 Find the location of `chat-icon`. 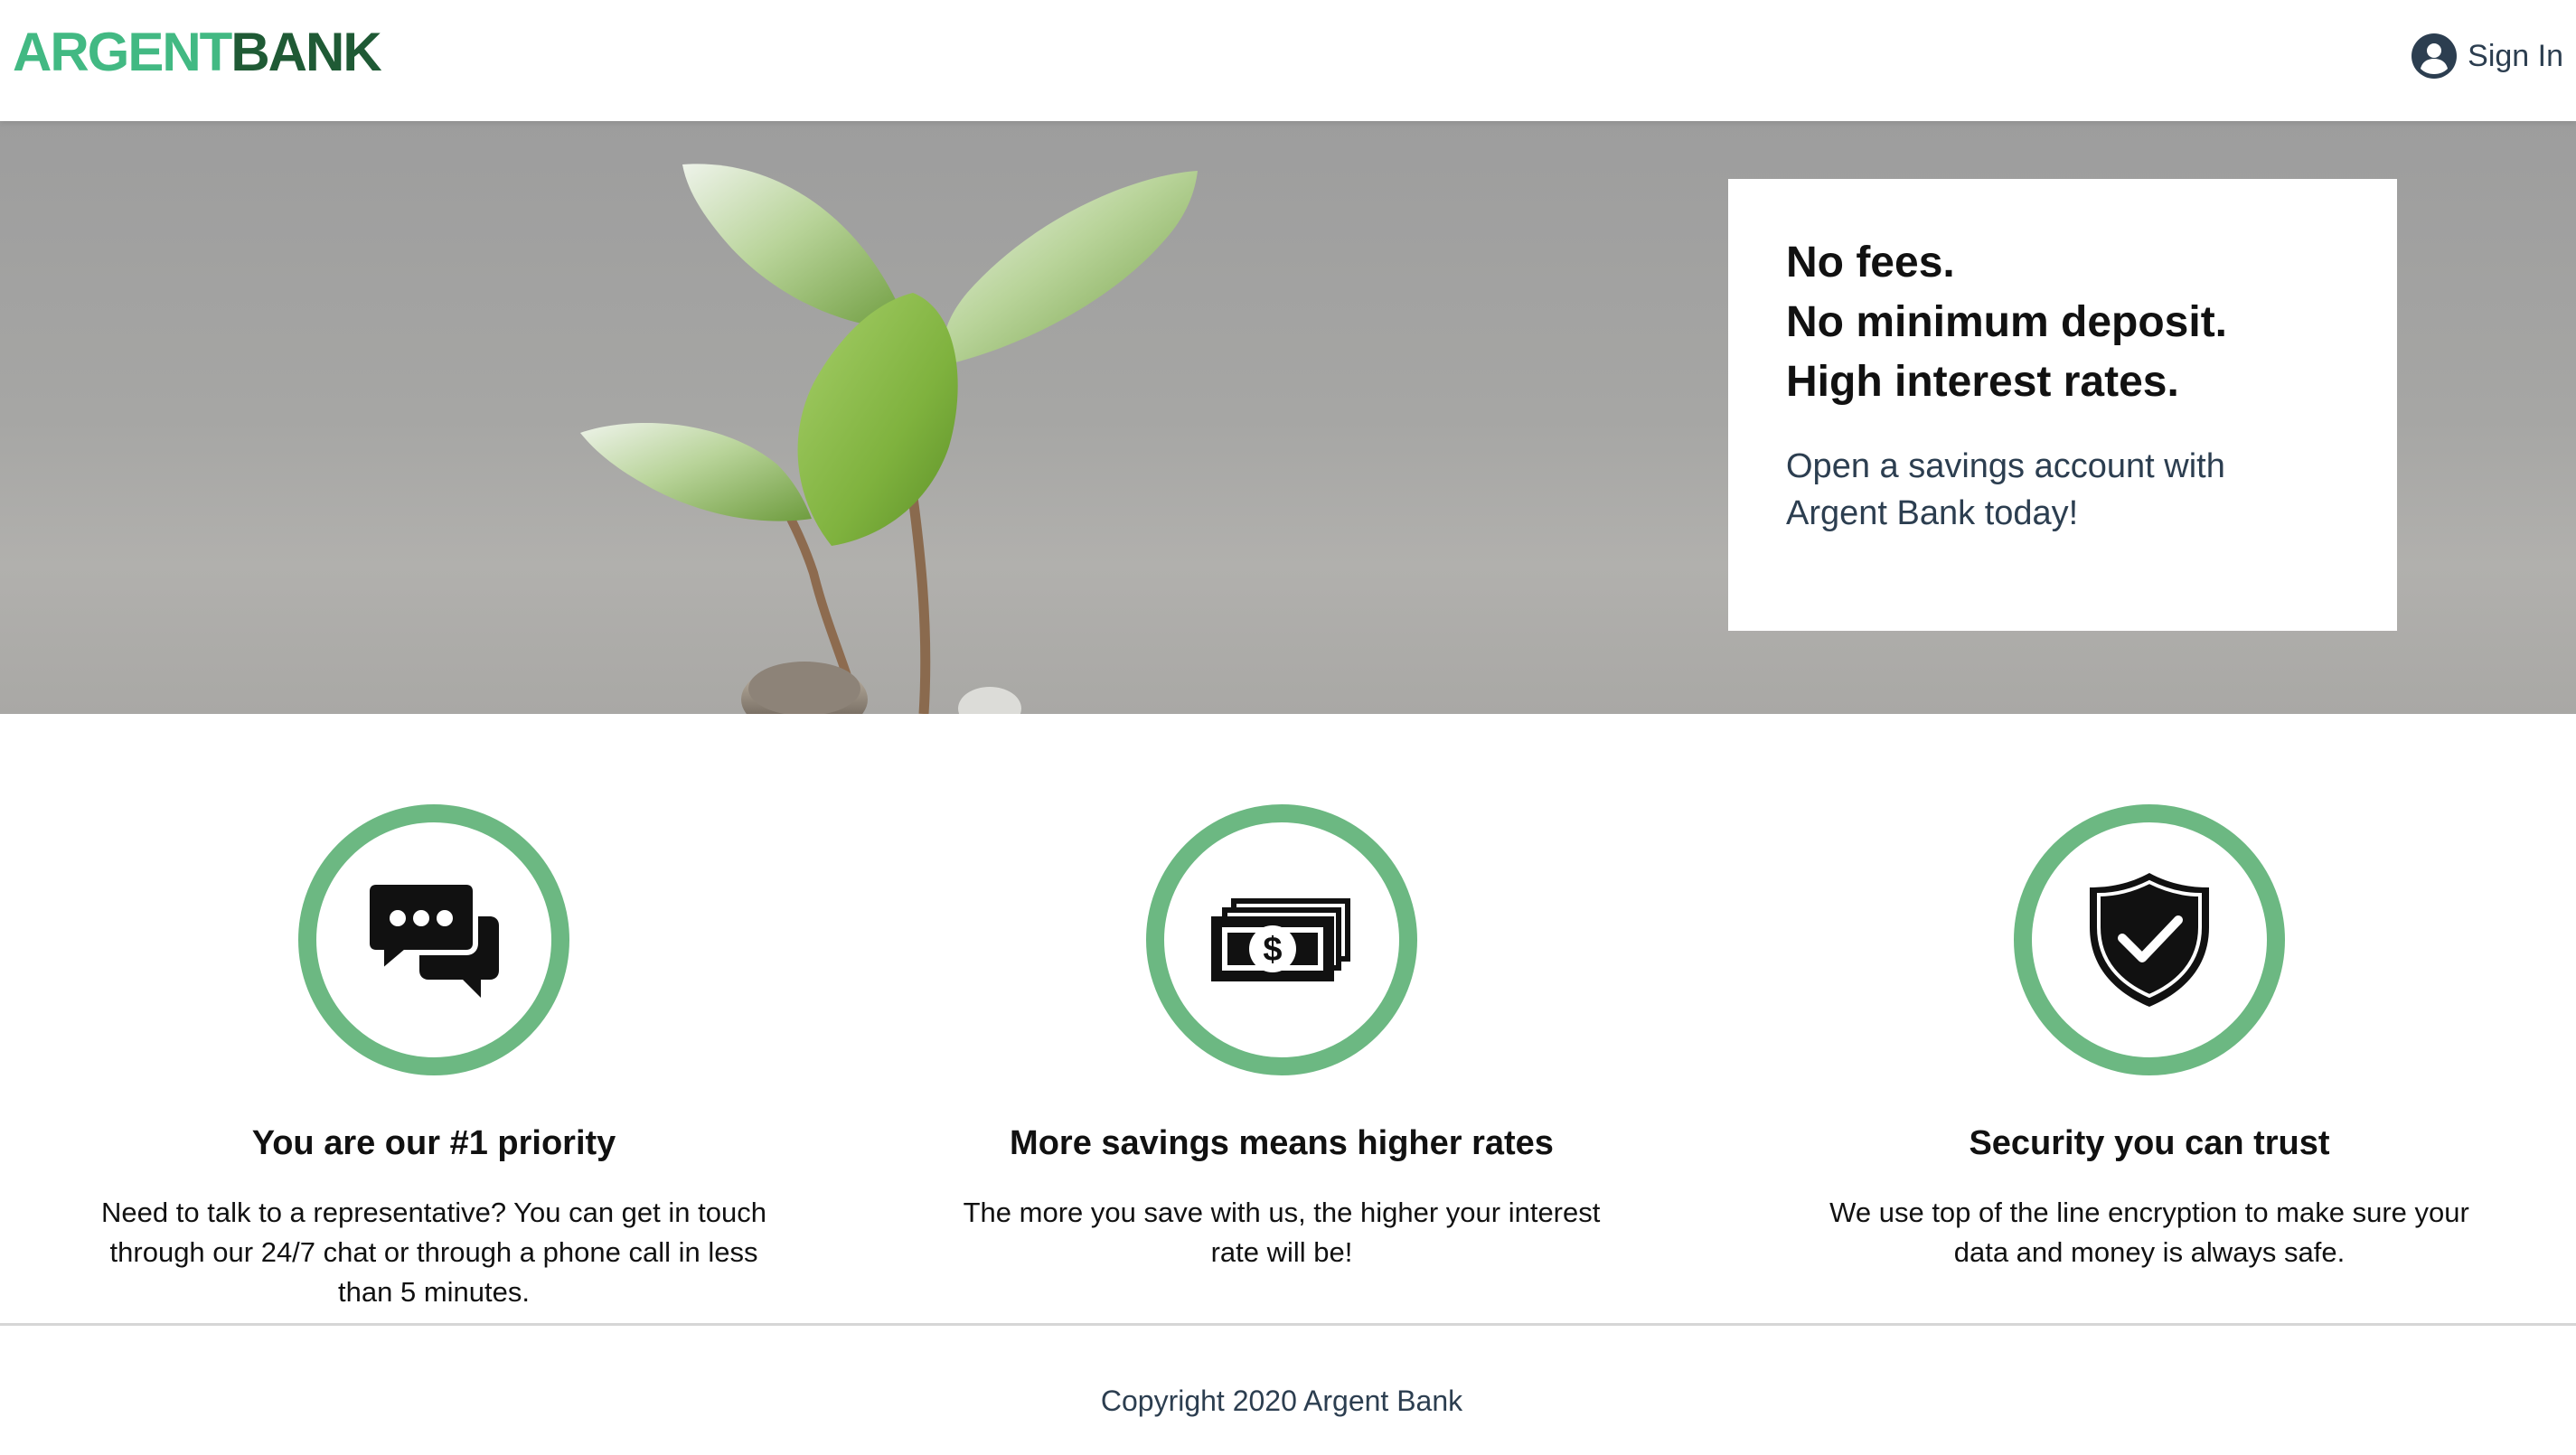

chat-icon is located at coordinates (433, 939).